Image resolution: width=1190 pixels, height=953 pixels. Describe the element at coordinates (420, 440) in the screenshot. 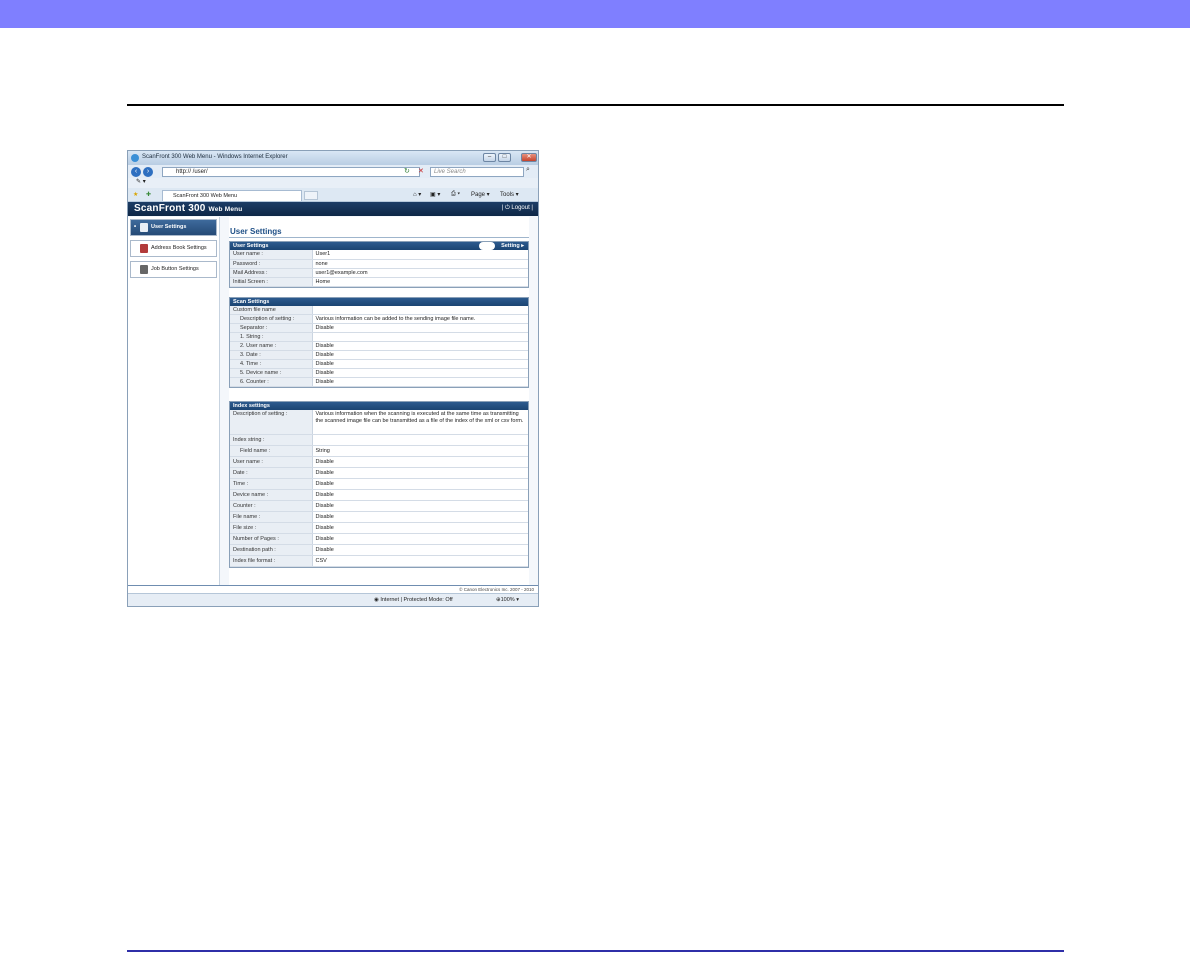

I see `row-value` at that location.